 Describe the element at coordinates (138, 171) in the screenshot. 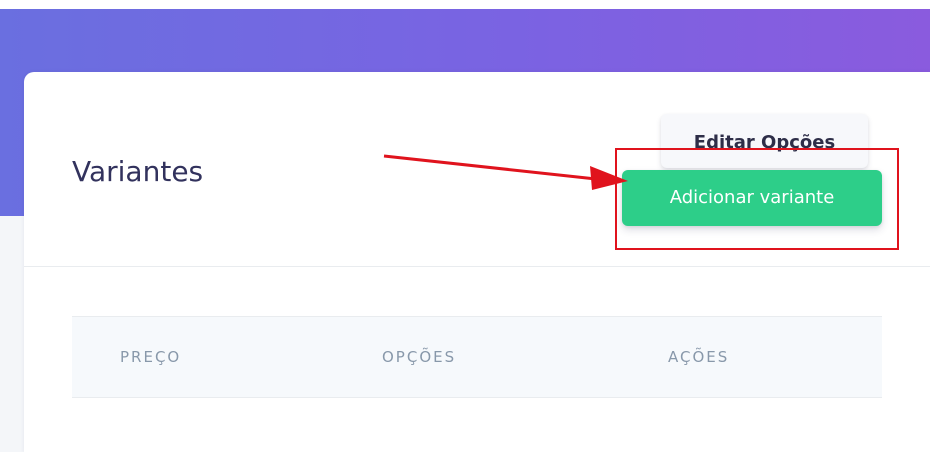

I see `card-title: Variantes` at that location.